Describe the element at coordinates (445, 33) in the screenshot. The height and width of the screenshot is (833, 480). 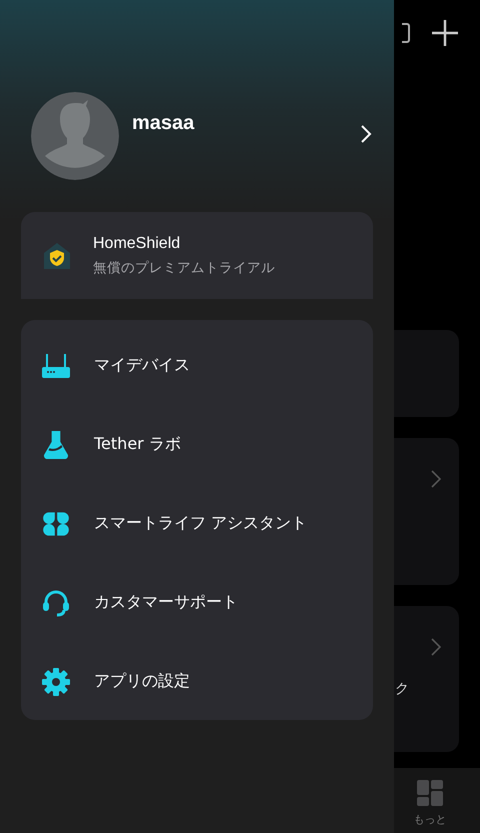
I see `add-icon` at that location.